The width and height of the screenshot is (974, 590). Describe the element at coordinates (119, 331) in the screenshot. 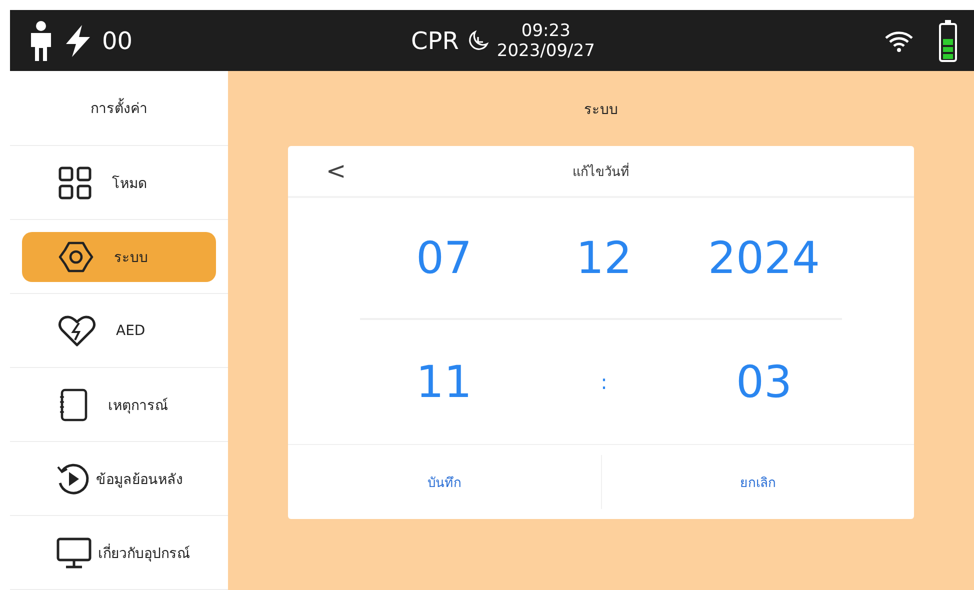

I see `menu-item: AED` at that location.